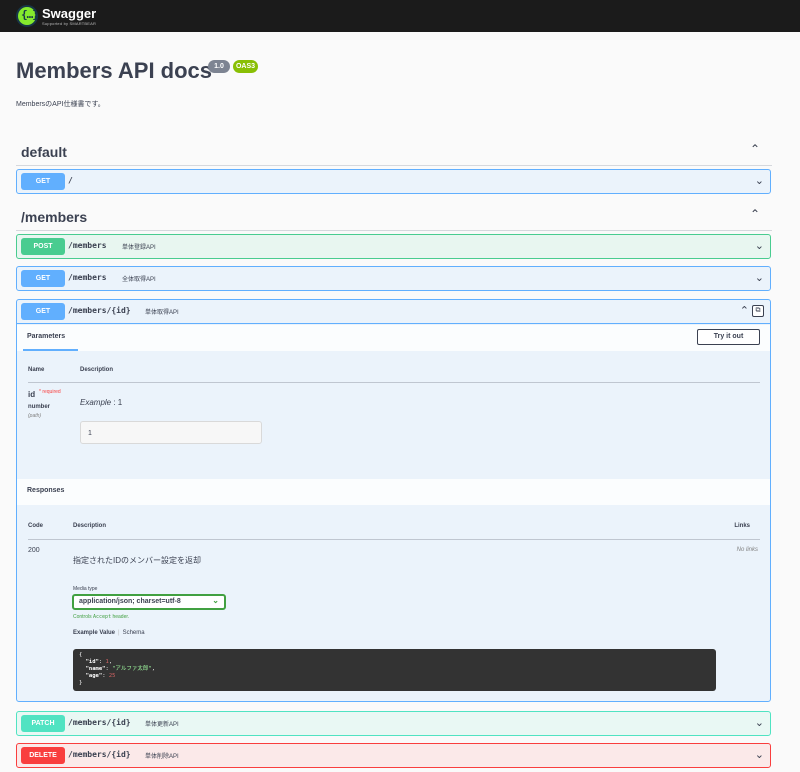 Image resolution: width=800 pixels, height=772 pixels. I want to click on responses-header: Responses, so click(393, 492).